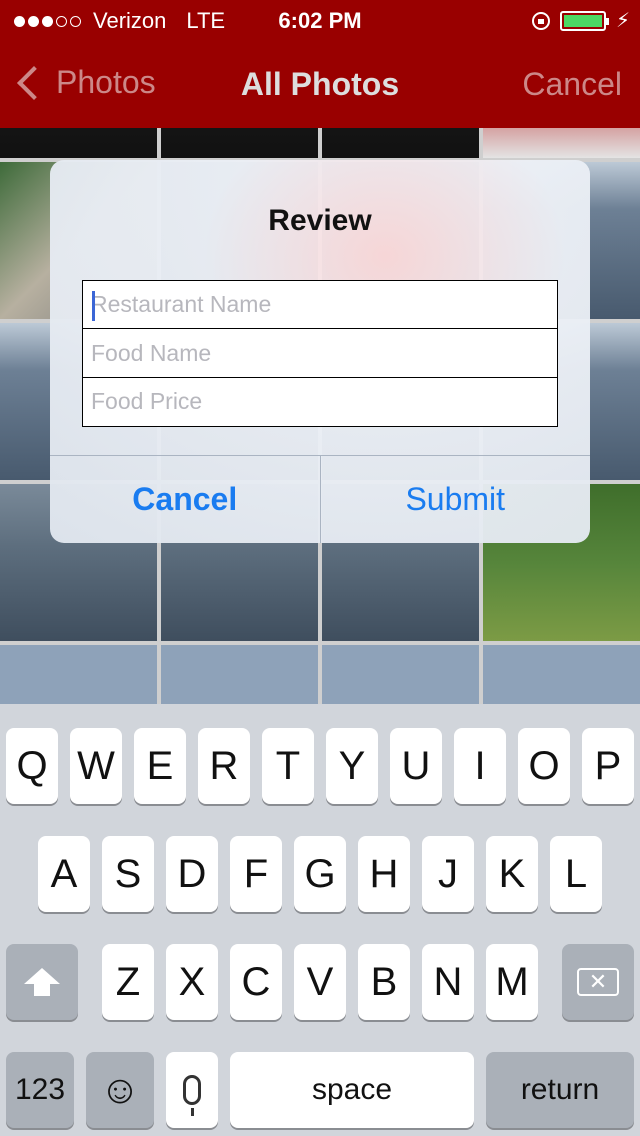 Image resolution: width=640 pixels, height=1136 pixels. What do you see at coordinates (256, 874) in the screenshot?
I see `key-f: F` at bounding box center [256, 874].